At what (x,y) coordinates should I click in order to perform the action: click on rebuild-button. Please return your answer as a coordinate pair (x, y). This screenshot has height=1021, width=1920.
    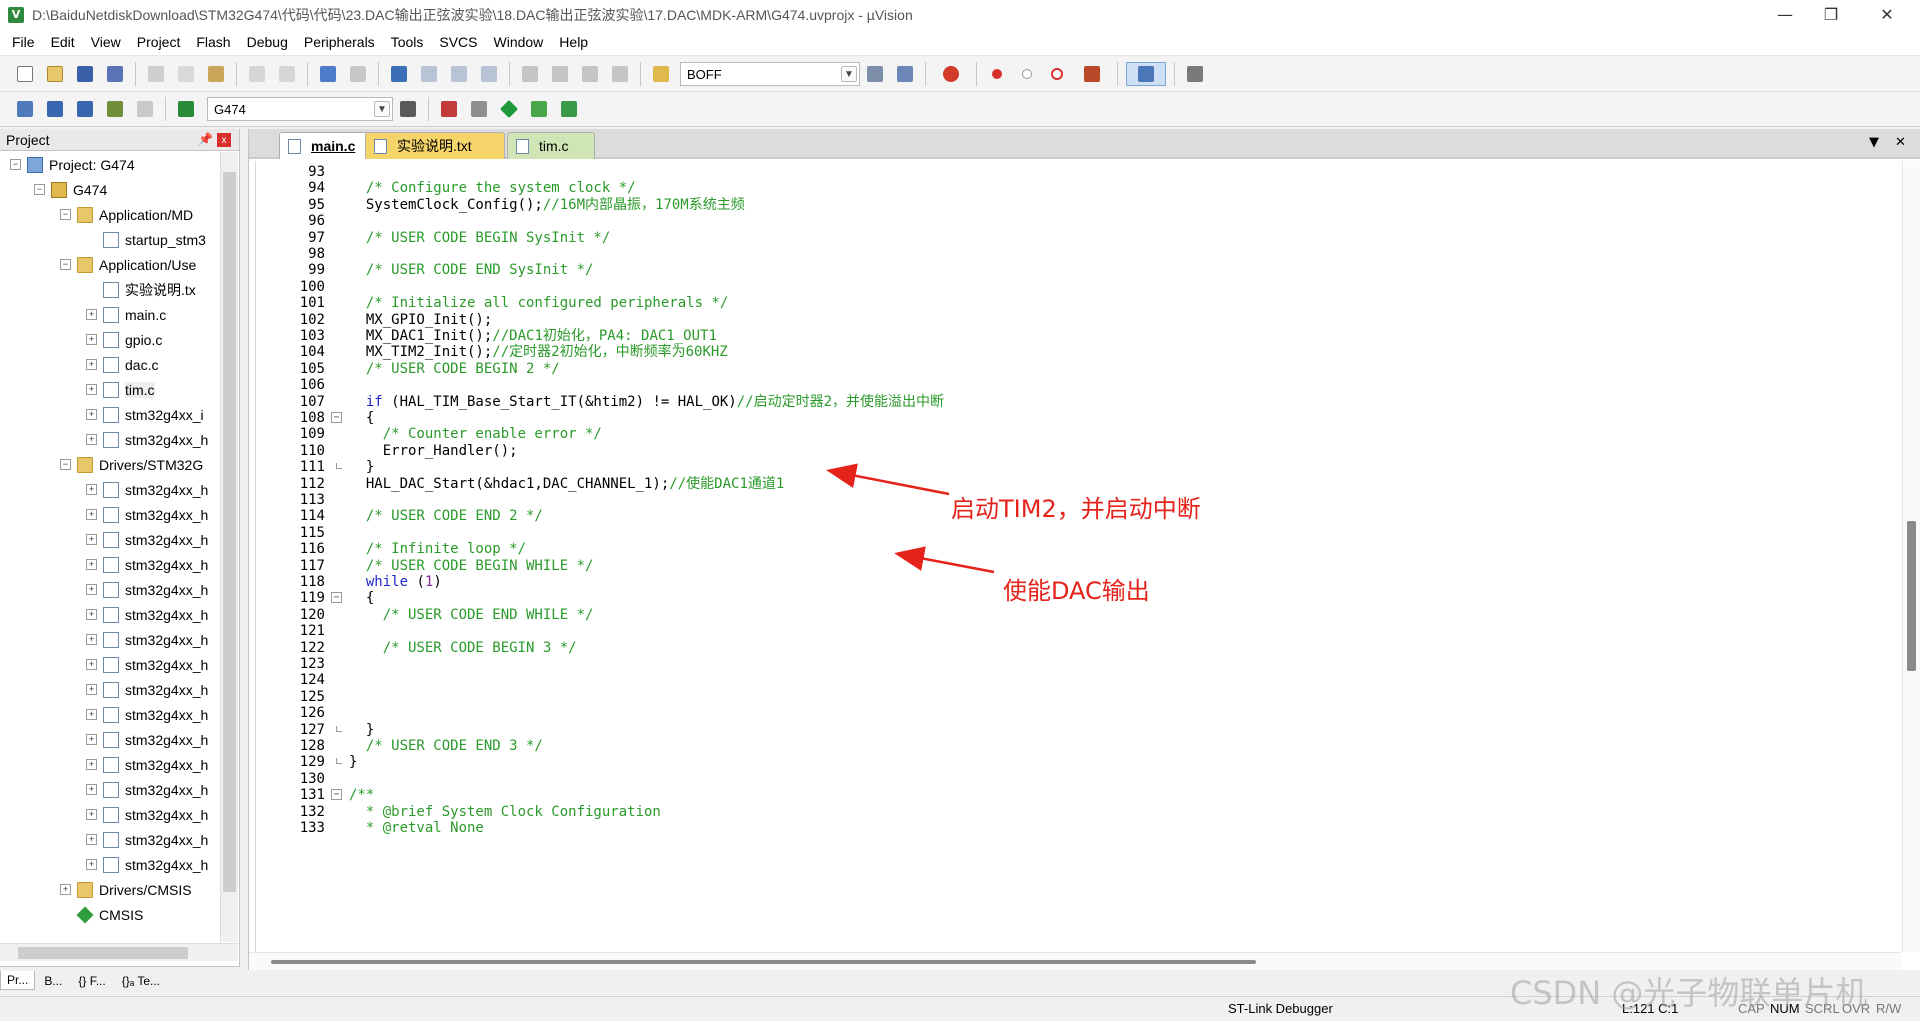
    Looking at the image, I should click on (85, 109).